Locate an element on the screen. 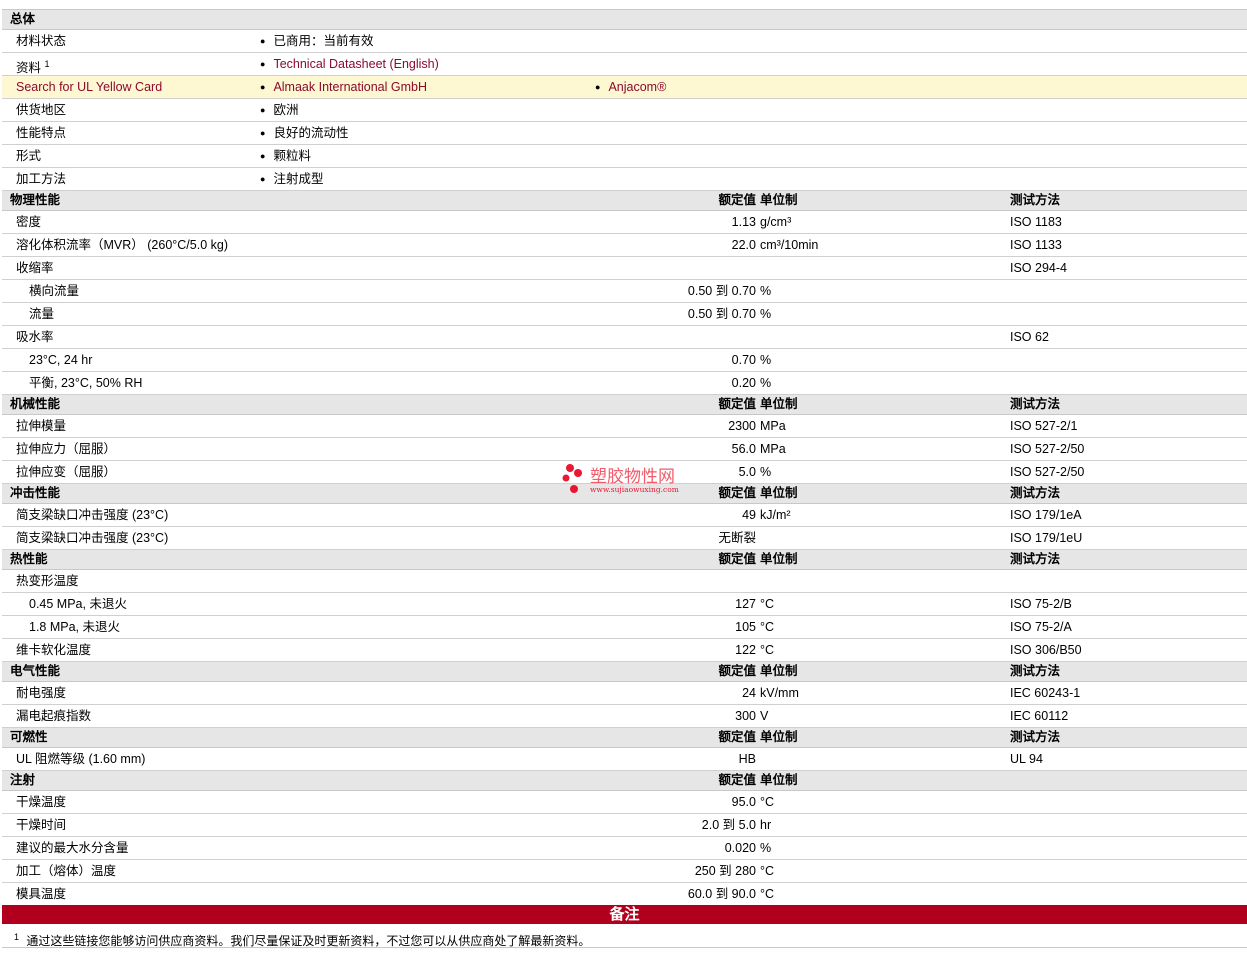 The width and height of the screenshot is (1247, 956). property-label: 溶化体积流率（MVR） (260°C/5.0 kg) is located at coordinates (122, 245).